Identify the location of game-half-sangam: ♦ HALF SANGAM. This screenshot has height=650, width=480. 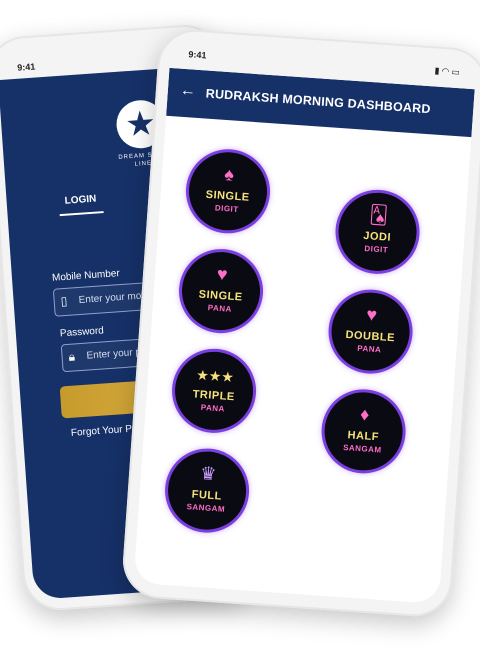
(363, 431).